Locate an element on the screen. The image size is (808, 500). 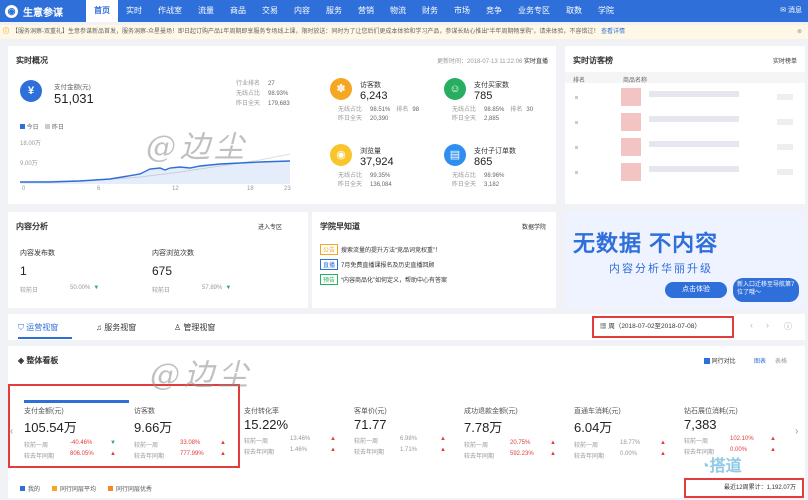
kpi-compare-row: 较前一周 20.75% ▲ is located at coordinates (514, 444).